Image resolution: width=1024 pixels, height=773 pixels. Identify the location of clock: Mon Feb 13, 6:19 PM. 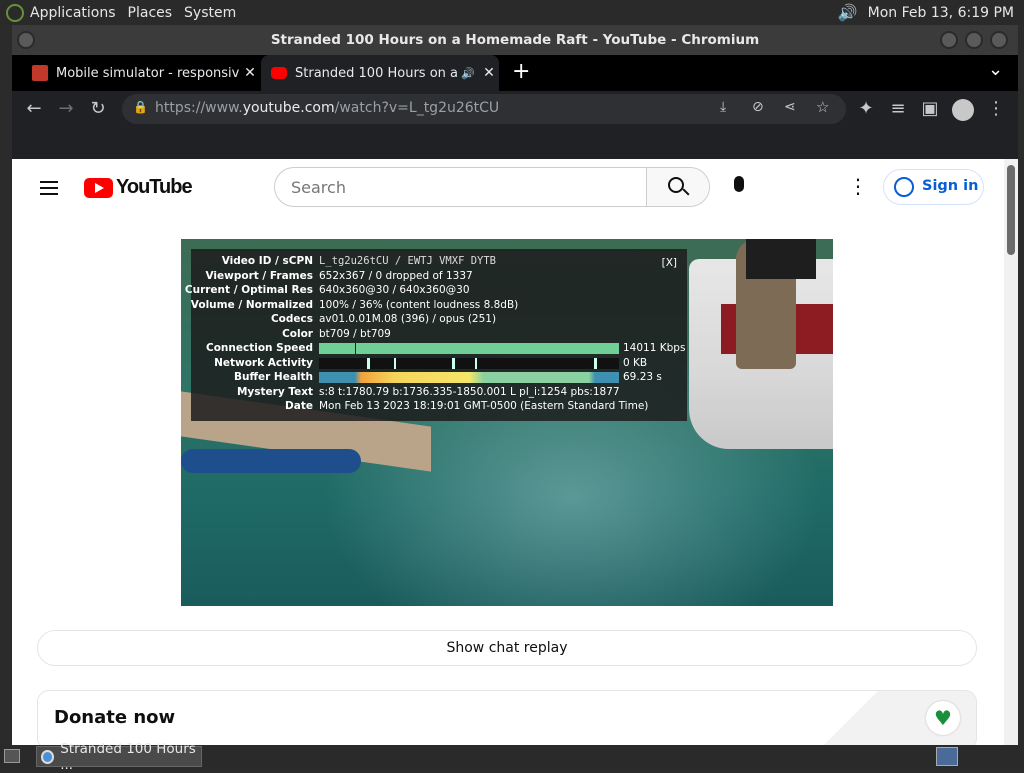
(941, 13).